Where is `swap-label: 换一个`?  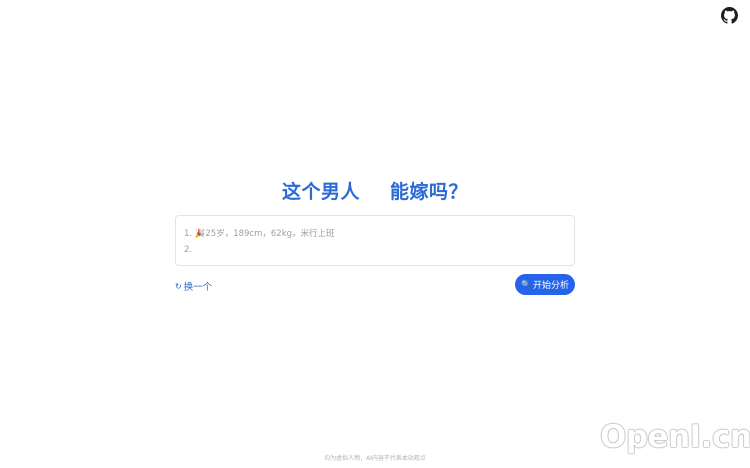 swap-label: 换一个 is located at coordinates (198, 287).